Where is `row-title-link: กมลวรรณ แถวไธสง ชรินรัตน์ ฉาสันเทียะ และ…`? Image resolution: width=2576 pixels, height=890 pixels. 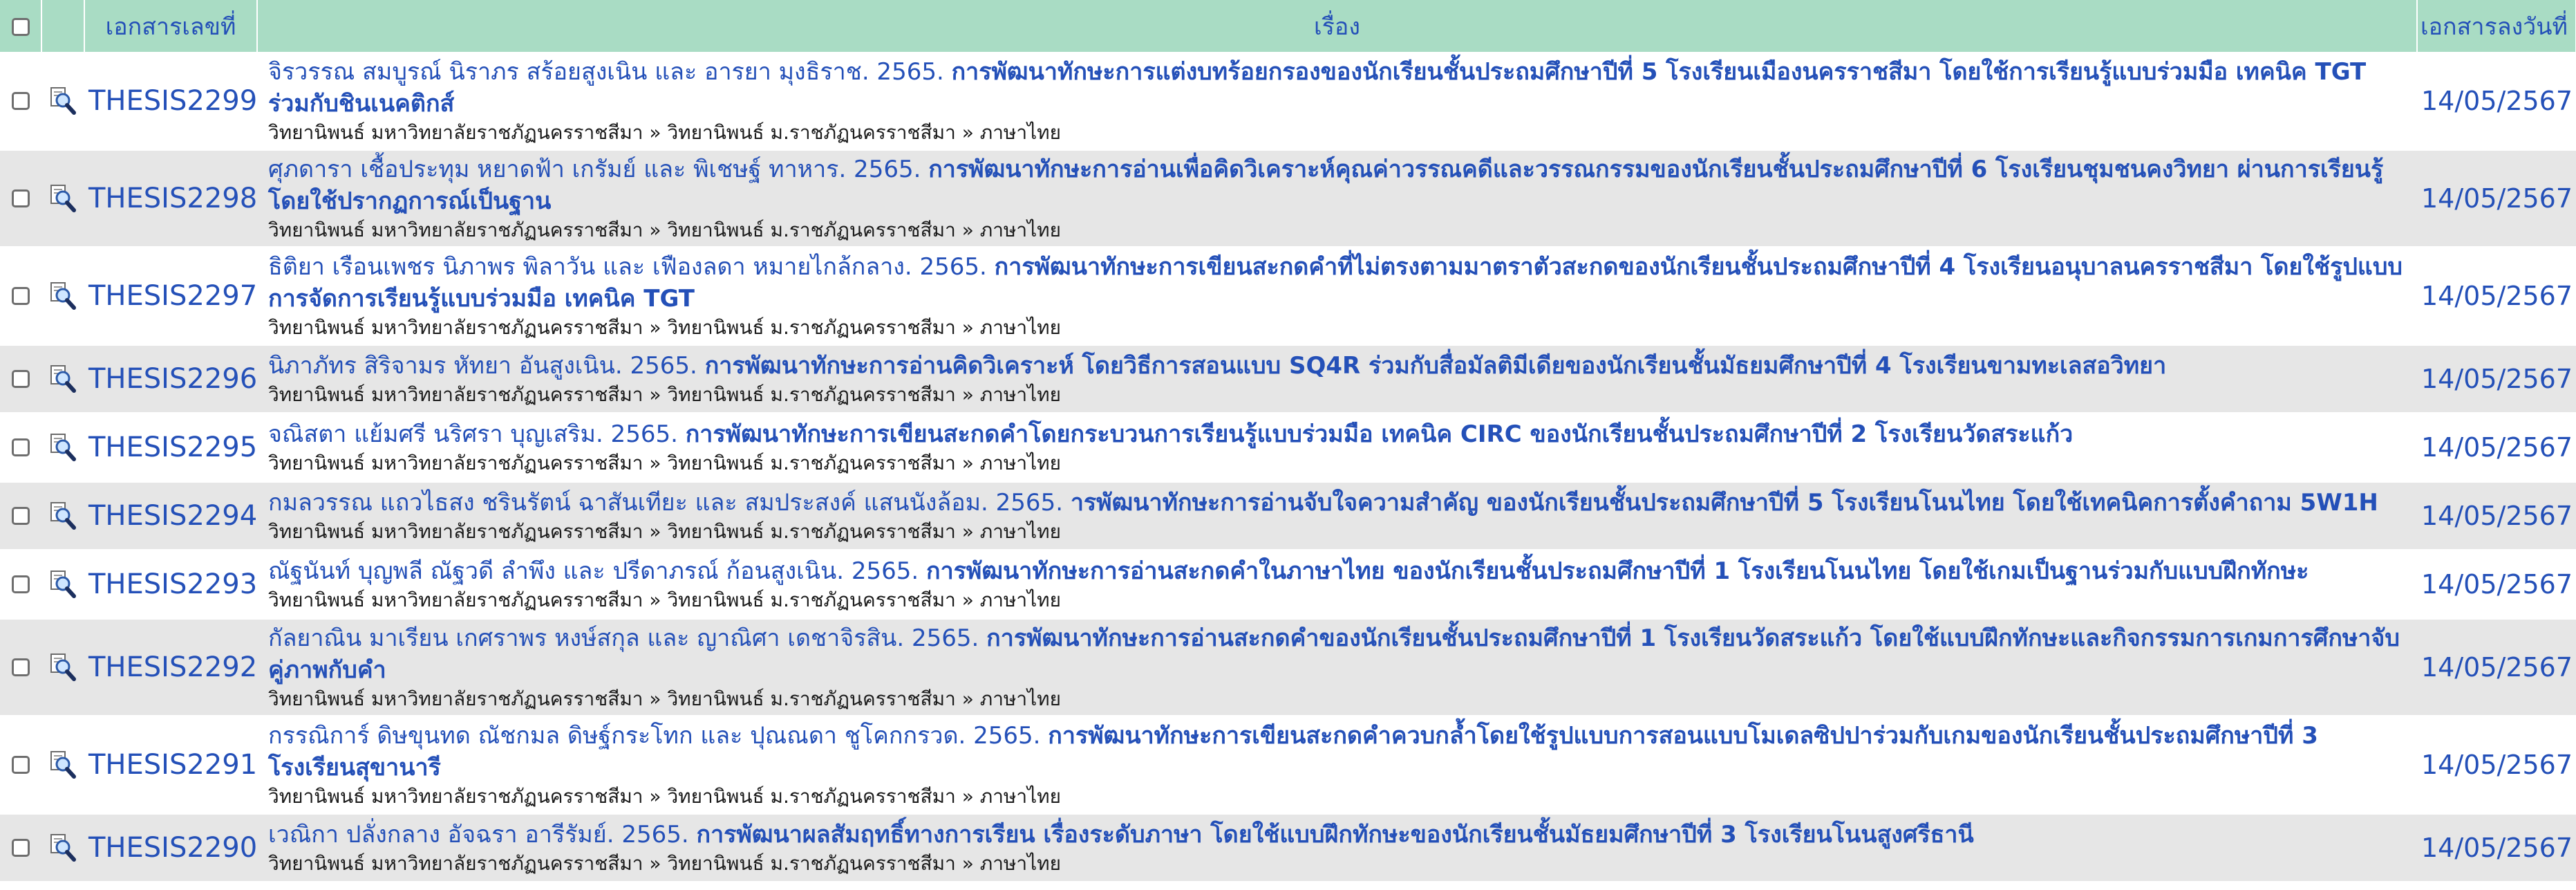
row-title-link: กมลวรรณ แถวไธสง ชรินรัตน์ ฉาสันเทียะ และ… is located at coordinates (1339, 503).